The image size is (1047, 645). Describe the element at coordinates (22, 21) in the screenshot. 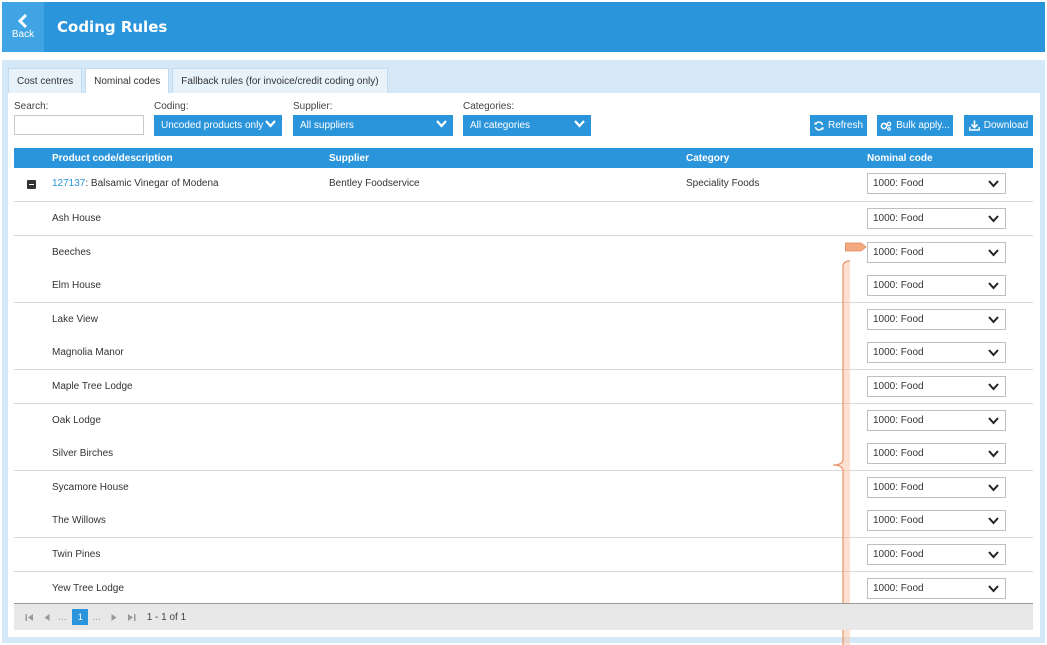

I see `chevron-left-icon` at that location.